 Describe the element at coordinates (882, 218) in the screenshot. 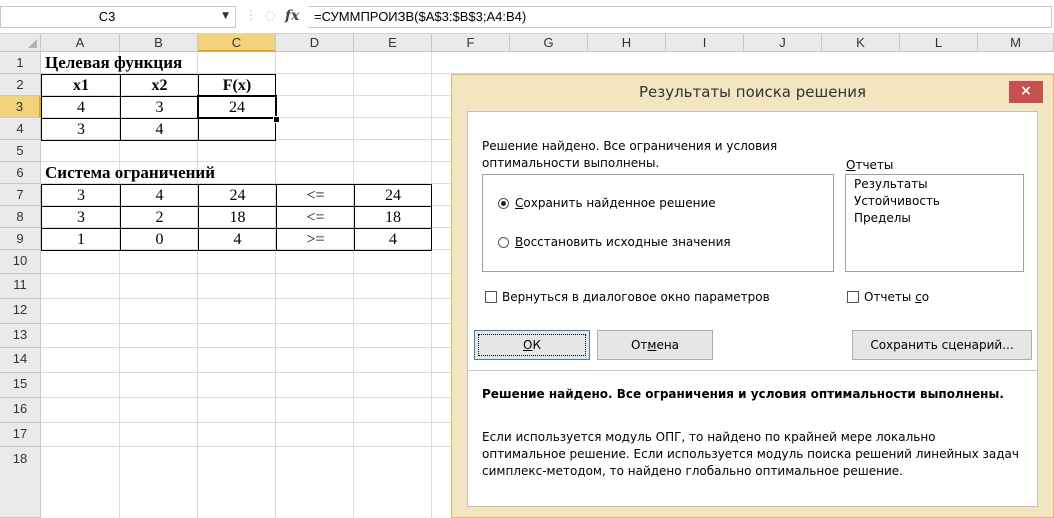

I see `report-item-limits: Пределы` at that location.